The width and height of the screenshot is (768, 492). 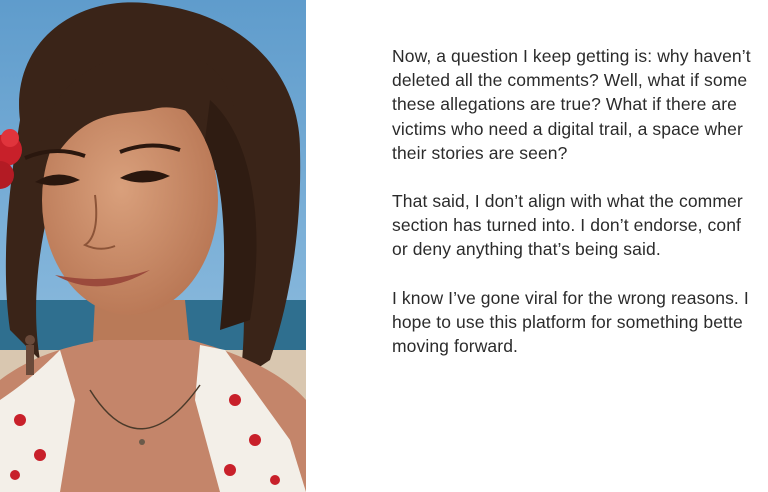 I want to click on text-line: moving forward., so click(x=455, y=346).